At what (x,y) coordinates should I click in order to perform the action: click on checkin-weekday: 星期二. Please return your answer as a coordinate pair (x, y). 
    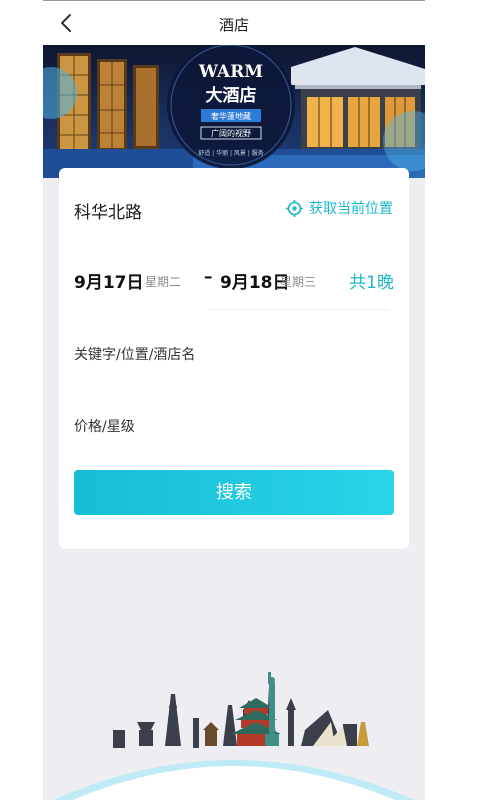
    Looking at the image, I should click on (163, 282).